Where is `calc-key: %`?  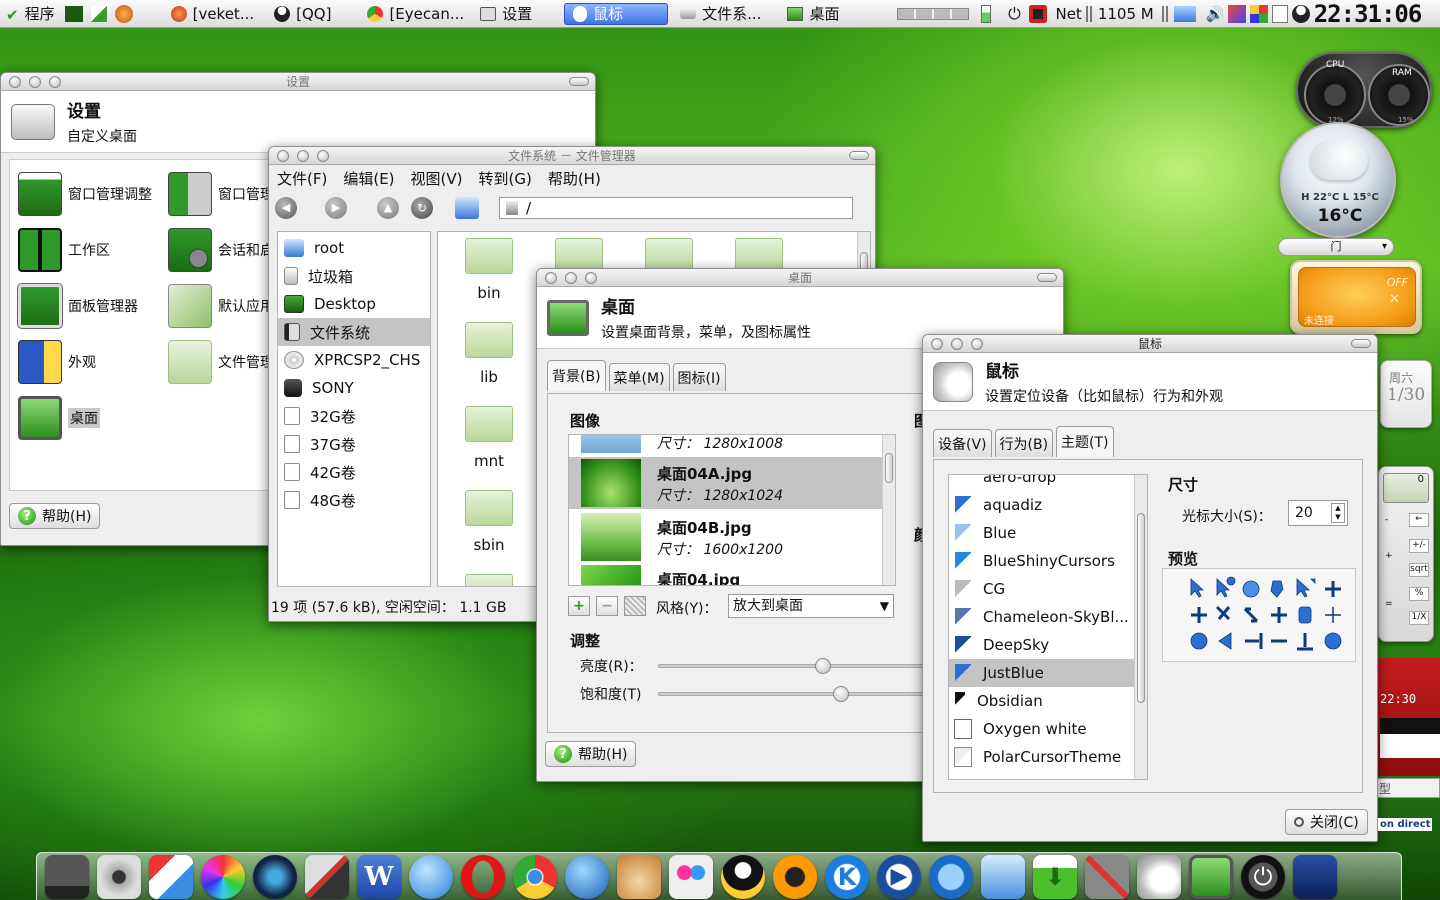 calc-key: % is located at coordinates (1419, 594).